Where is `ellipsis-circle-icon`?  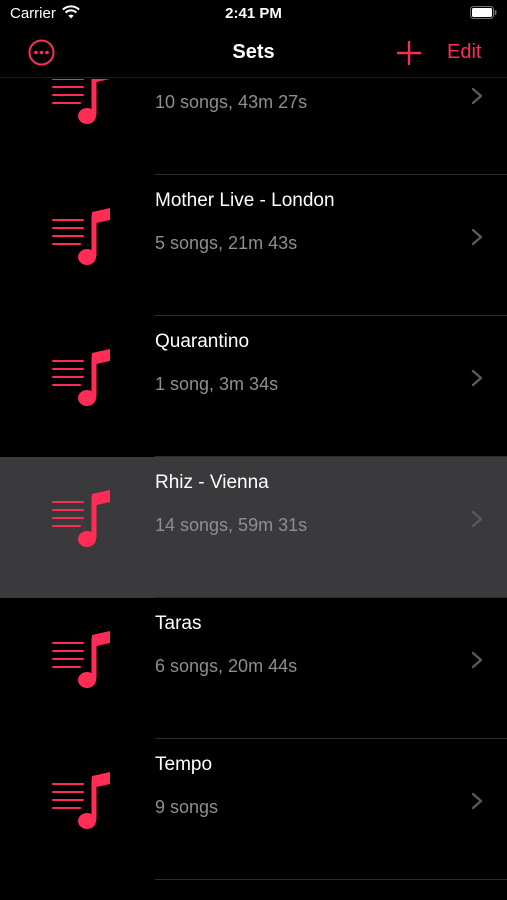 ellipsis-circle-icon is located at coordinates (41, 52).